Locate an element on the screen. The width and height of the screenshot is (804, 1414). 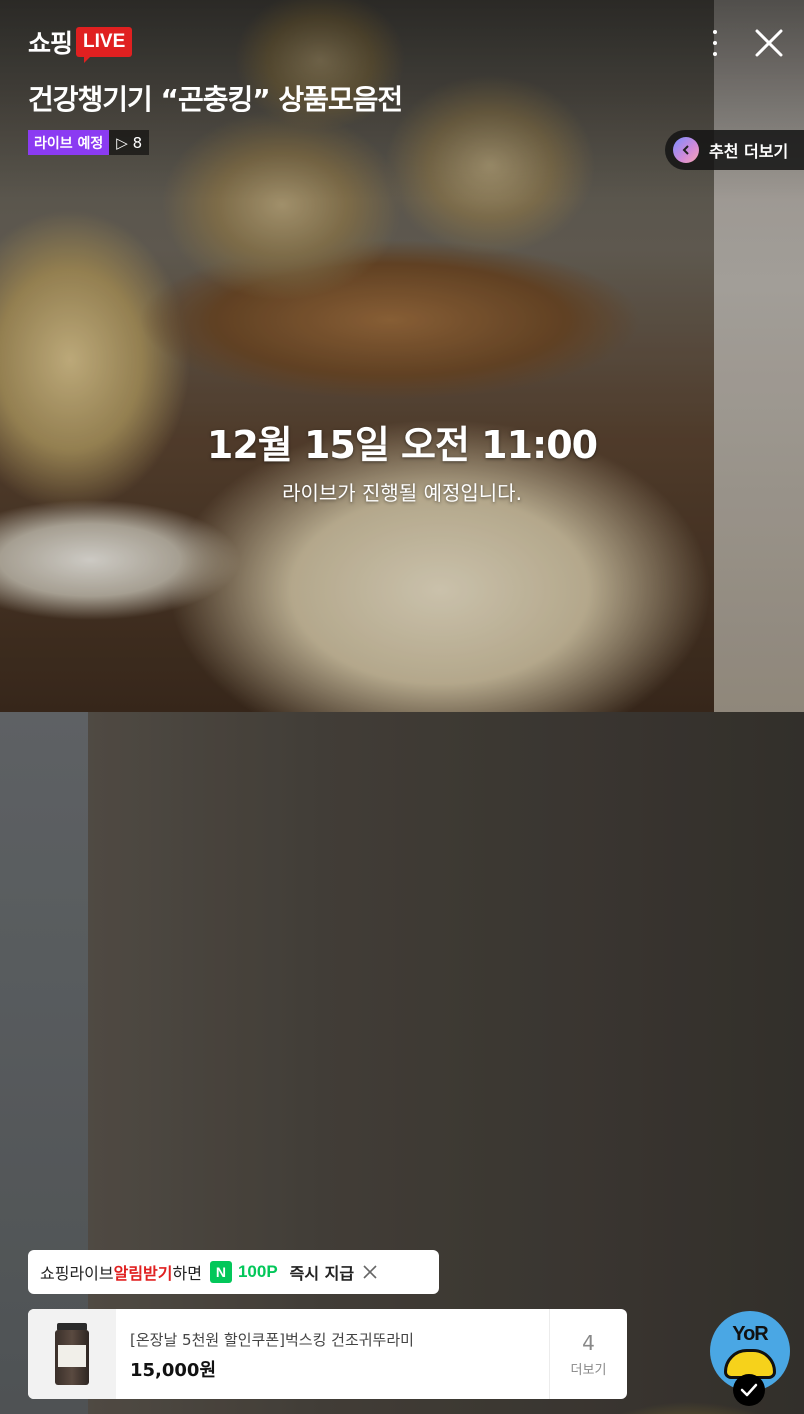
schedule-message: 라이브가 진행될 예정입니다. is located at coordinates (402, 493).